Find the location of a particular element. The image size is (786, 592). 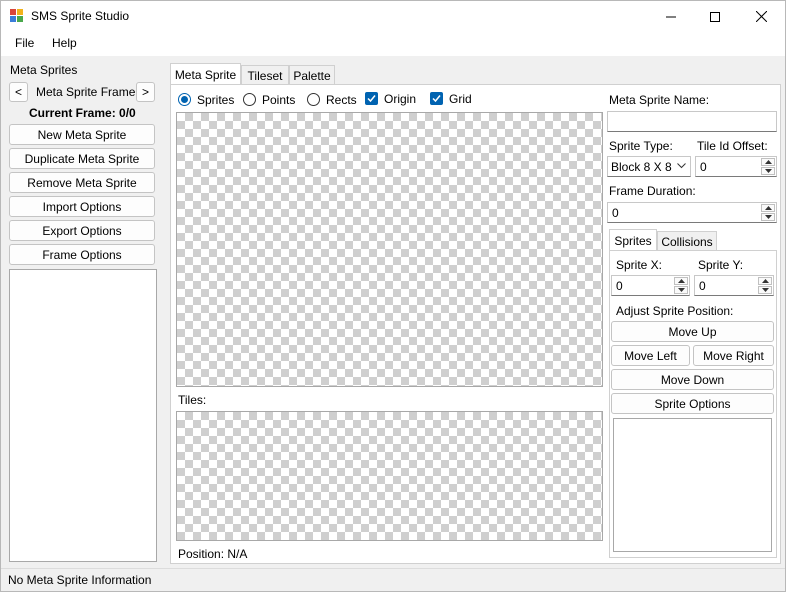

sprite-y-up-button is located at coordinates (765, 281).